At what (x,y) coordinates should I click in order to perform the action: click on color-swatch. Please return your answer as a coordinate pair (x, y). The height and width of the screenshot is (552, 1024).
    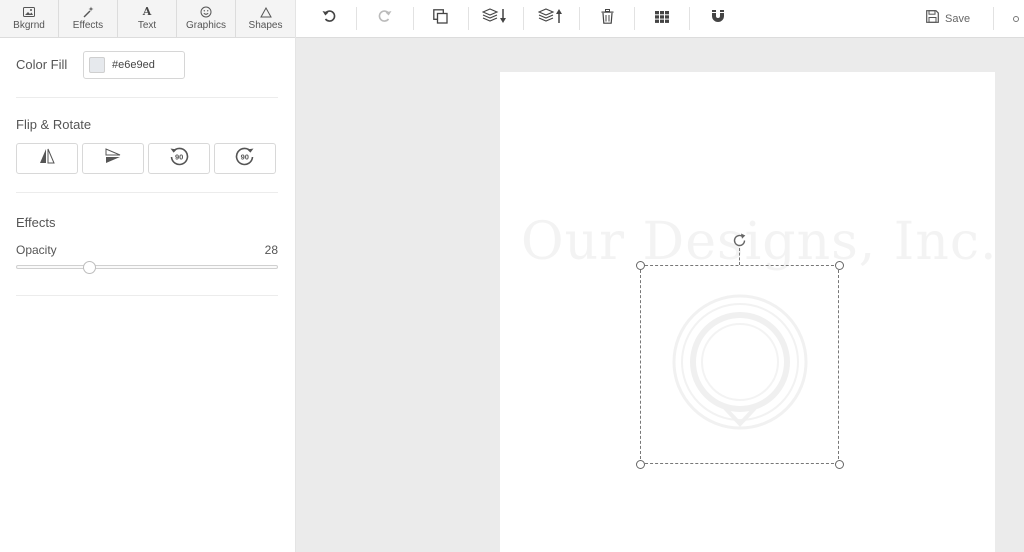
    Looking at the image, I should click on (97, 65).